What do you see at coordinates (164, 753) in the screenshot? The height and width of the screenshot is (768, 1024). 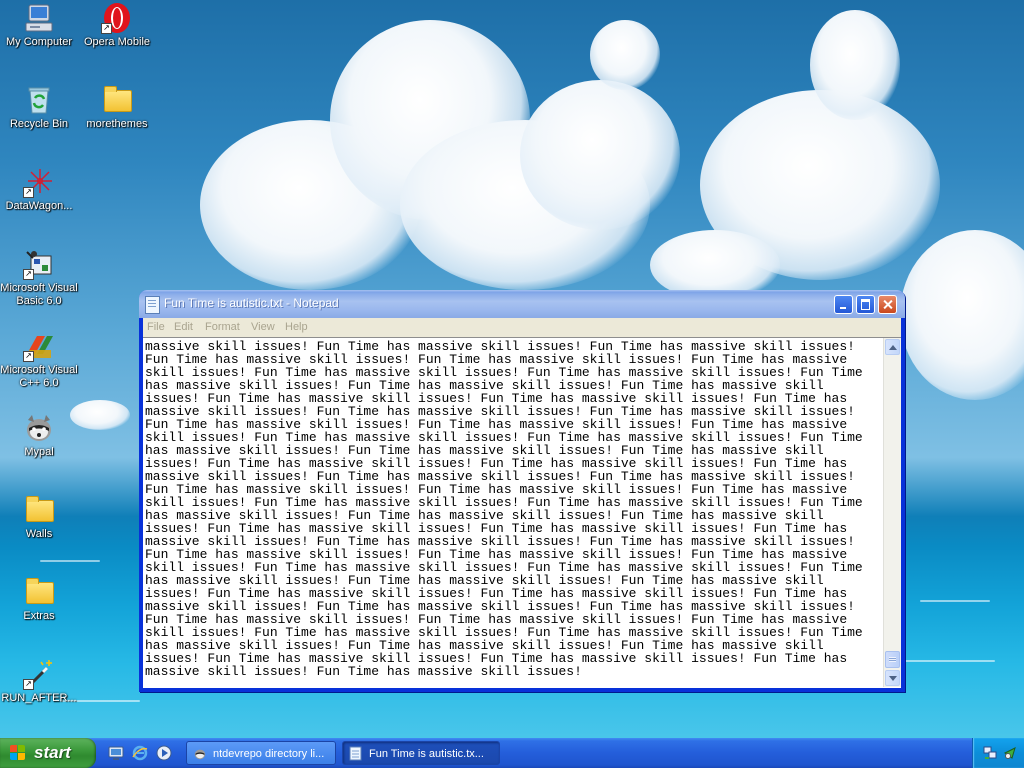 I see `media-player-icon` at bounding box center [164, 753].